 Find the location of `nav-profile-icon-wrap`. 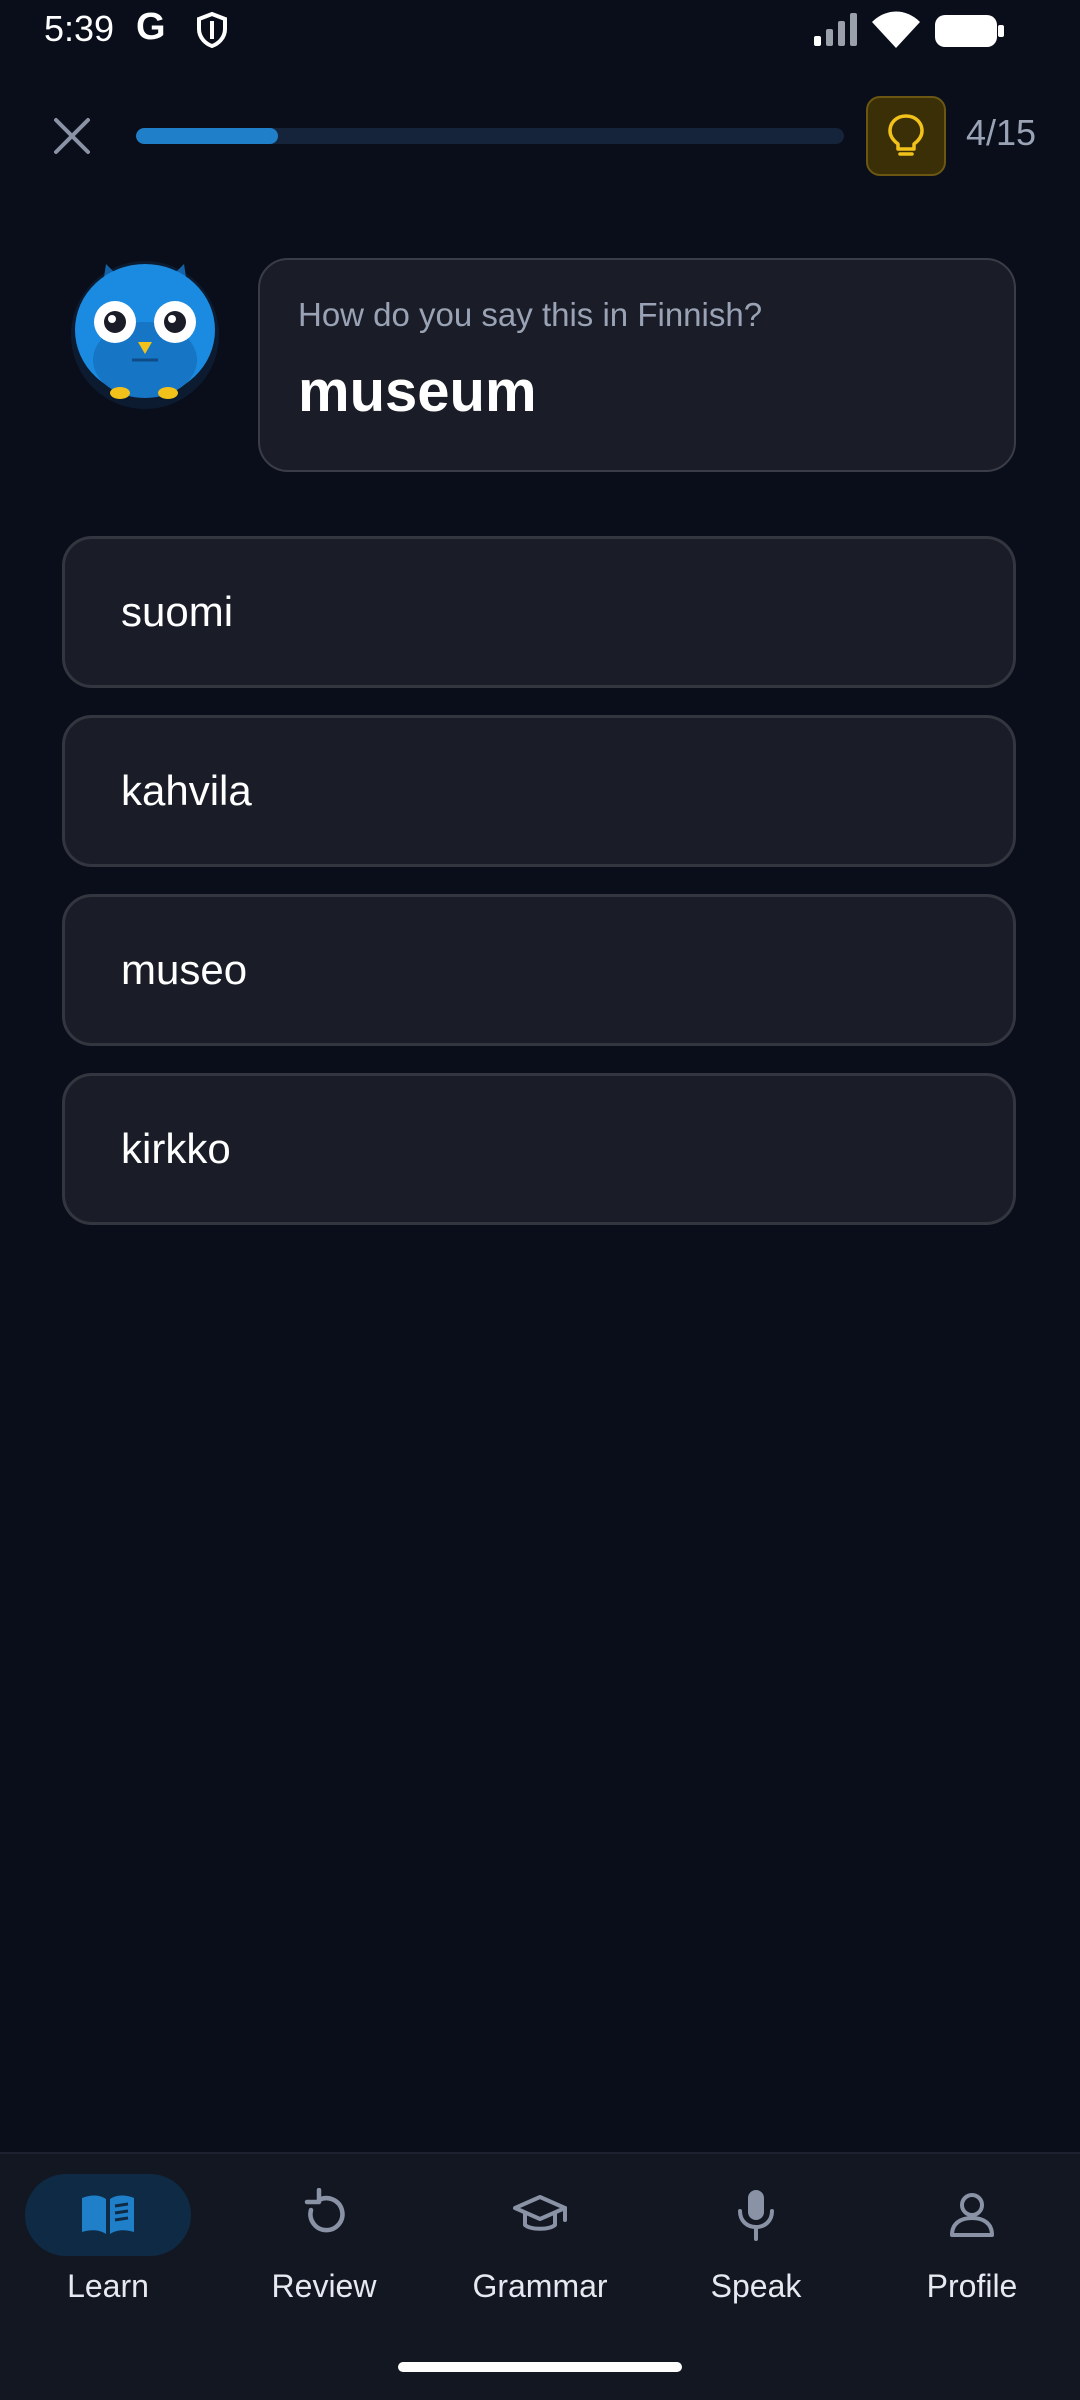

nav-profile-icon-wrap is located at coordinates (972, 2215).